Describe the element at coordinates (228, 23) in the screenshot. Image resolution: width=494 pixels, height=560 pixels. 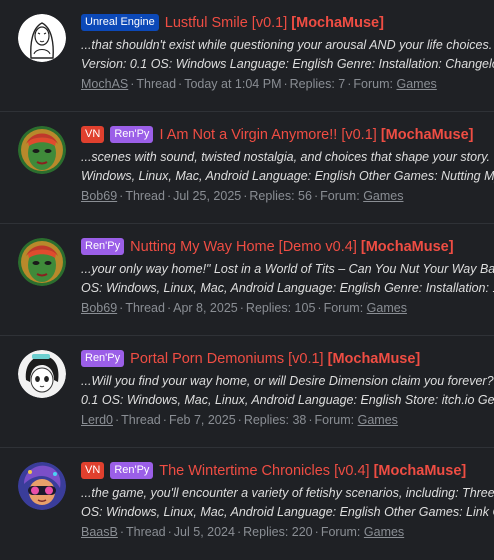
I see `thread-title-text: Lustful Smile [v0.1]` at that location.